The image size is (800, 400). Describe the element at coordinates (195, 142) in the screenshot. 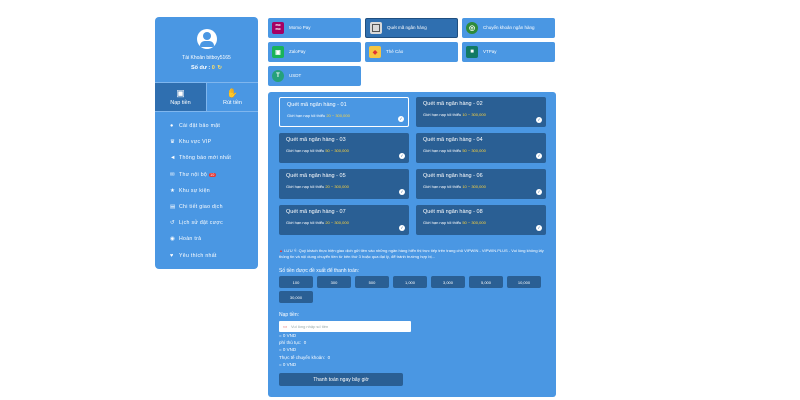

I see `sidebar-item-label: Khu vực VIP` at that location.